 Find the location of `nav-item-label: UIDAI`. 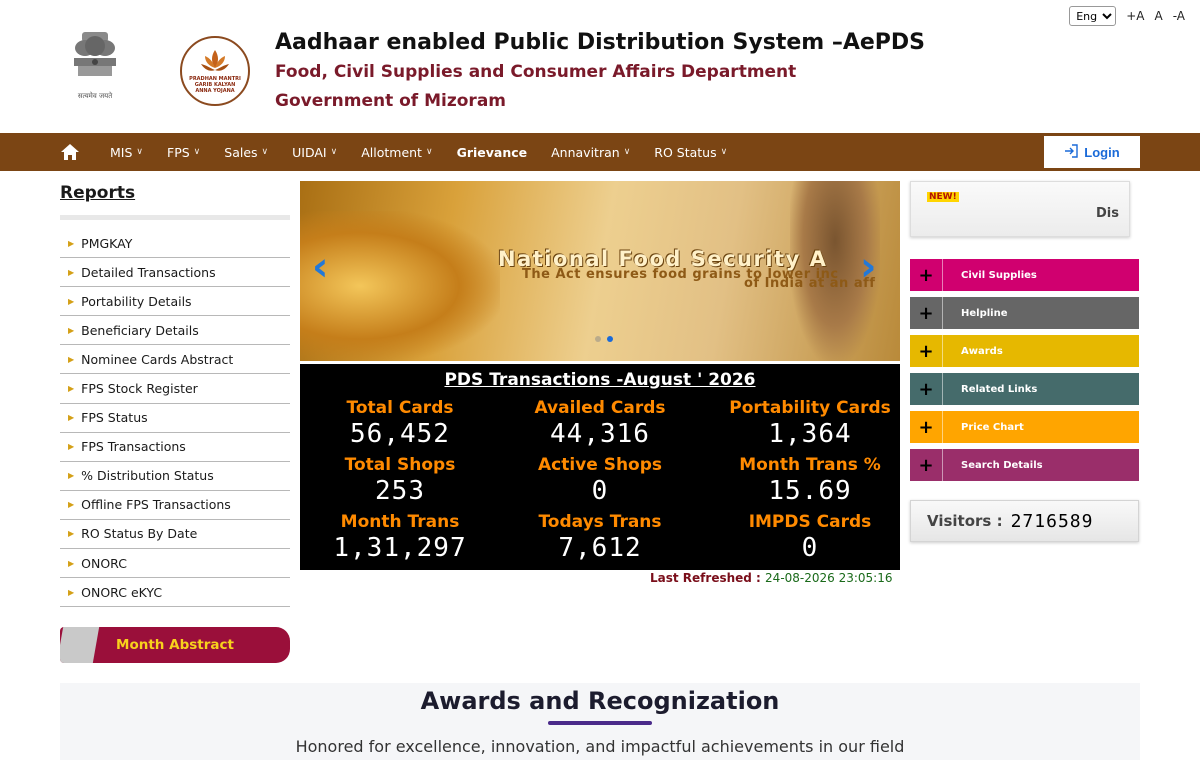

nav-item-label: UIDAI is located at coordinates (309, 152).